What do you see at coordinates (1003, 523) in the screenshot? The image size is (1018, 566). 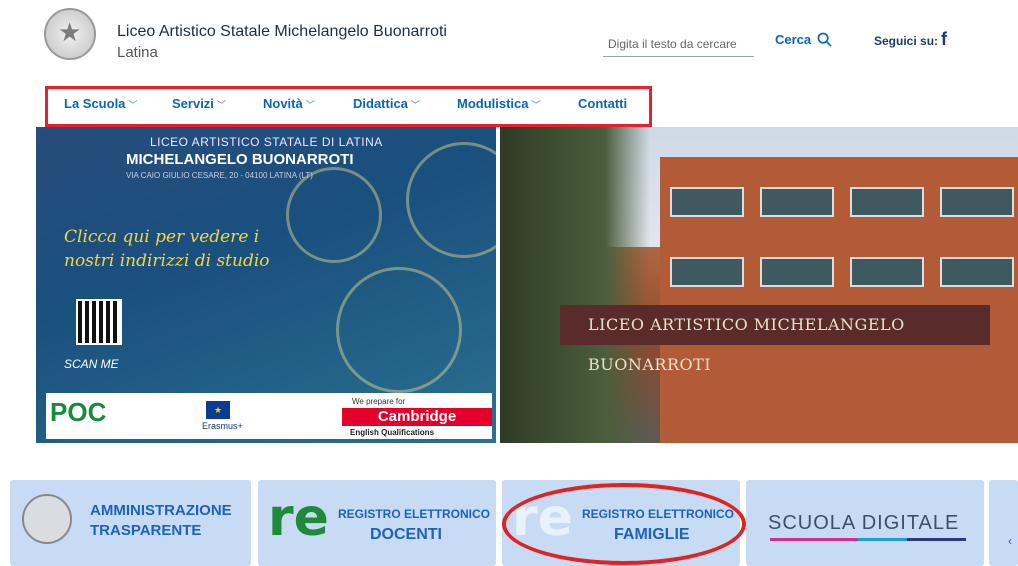 I see `card-partial-next` at bounding box center [1003, 523].